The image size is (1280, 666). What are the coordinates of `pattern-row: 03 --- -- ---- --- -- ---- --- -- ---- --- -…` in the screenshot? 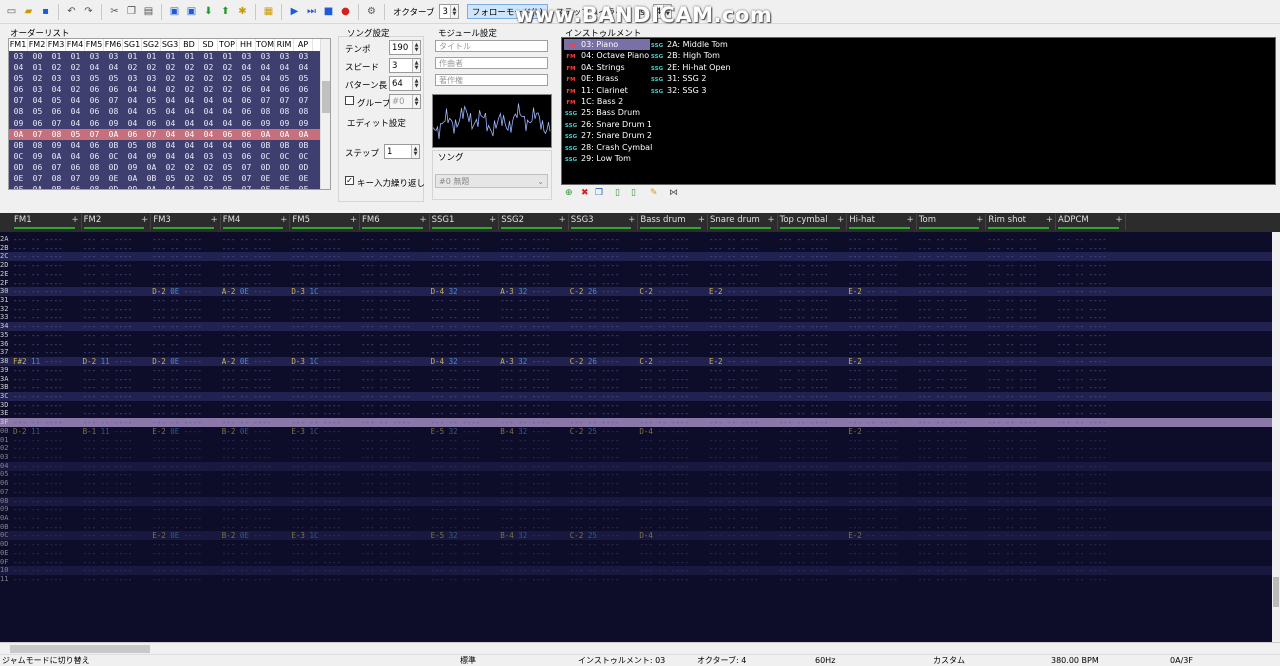 It's located at (640, 457).